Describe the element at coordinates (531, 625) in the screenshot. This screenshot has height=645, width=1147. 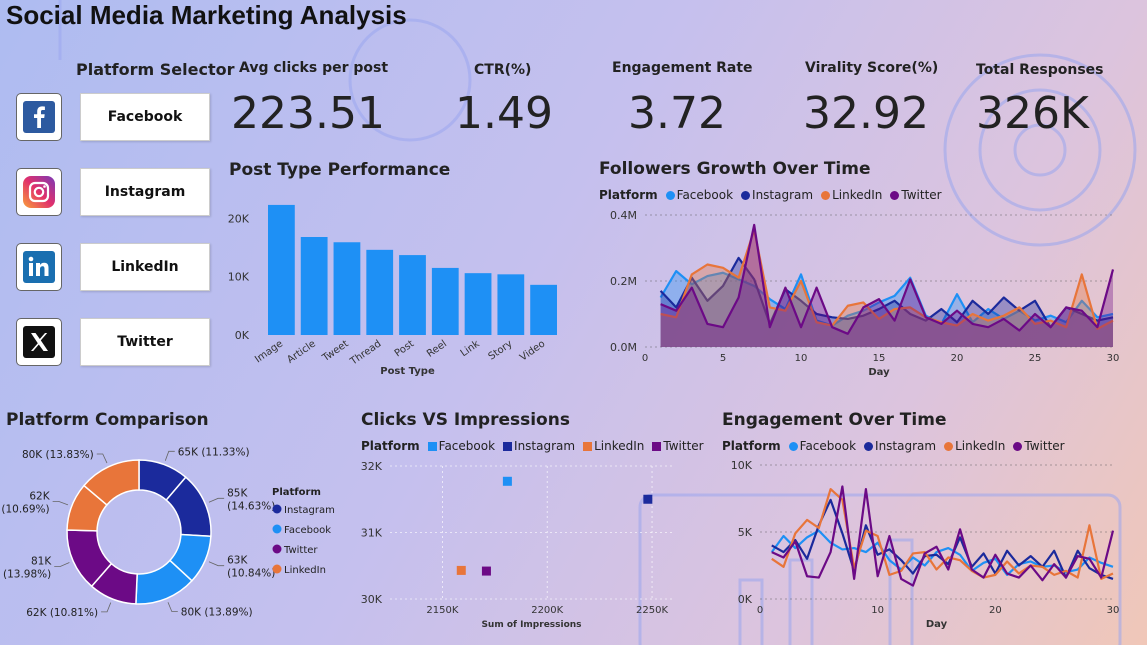
I see `scatter-xlabel: Sum of Impressions` at that location.